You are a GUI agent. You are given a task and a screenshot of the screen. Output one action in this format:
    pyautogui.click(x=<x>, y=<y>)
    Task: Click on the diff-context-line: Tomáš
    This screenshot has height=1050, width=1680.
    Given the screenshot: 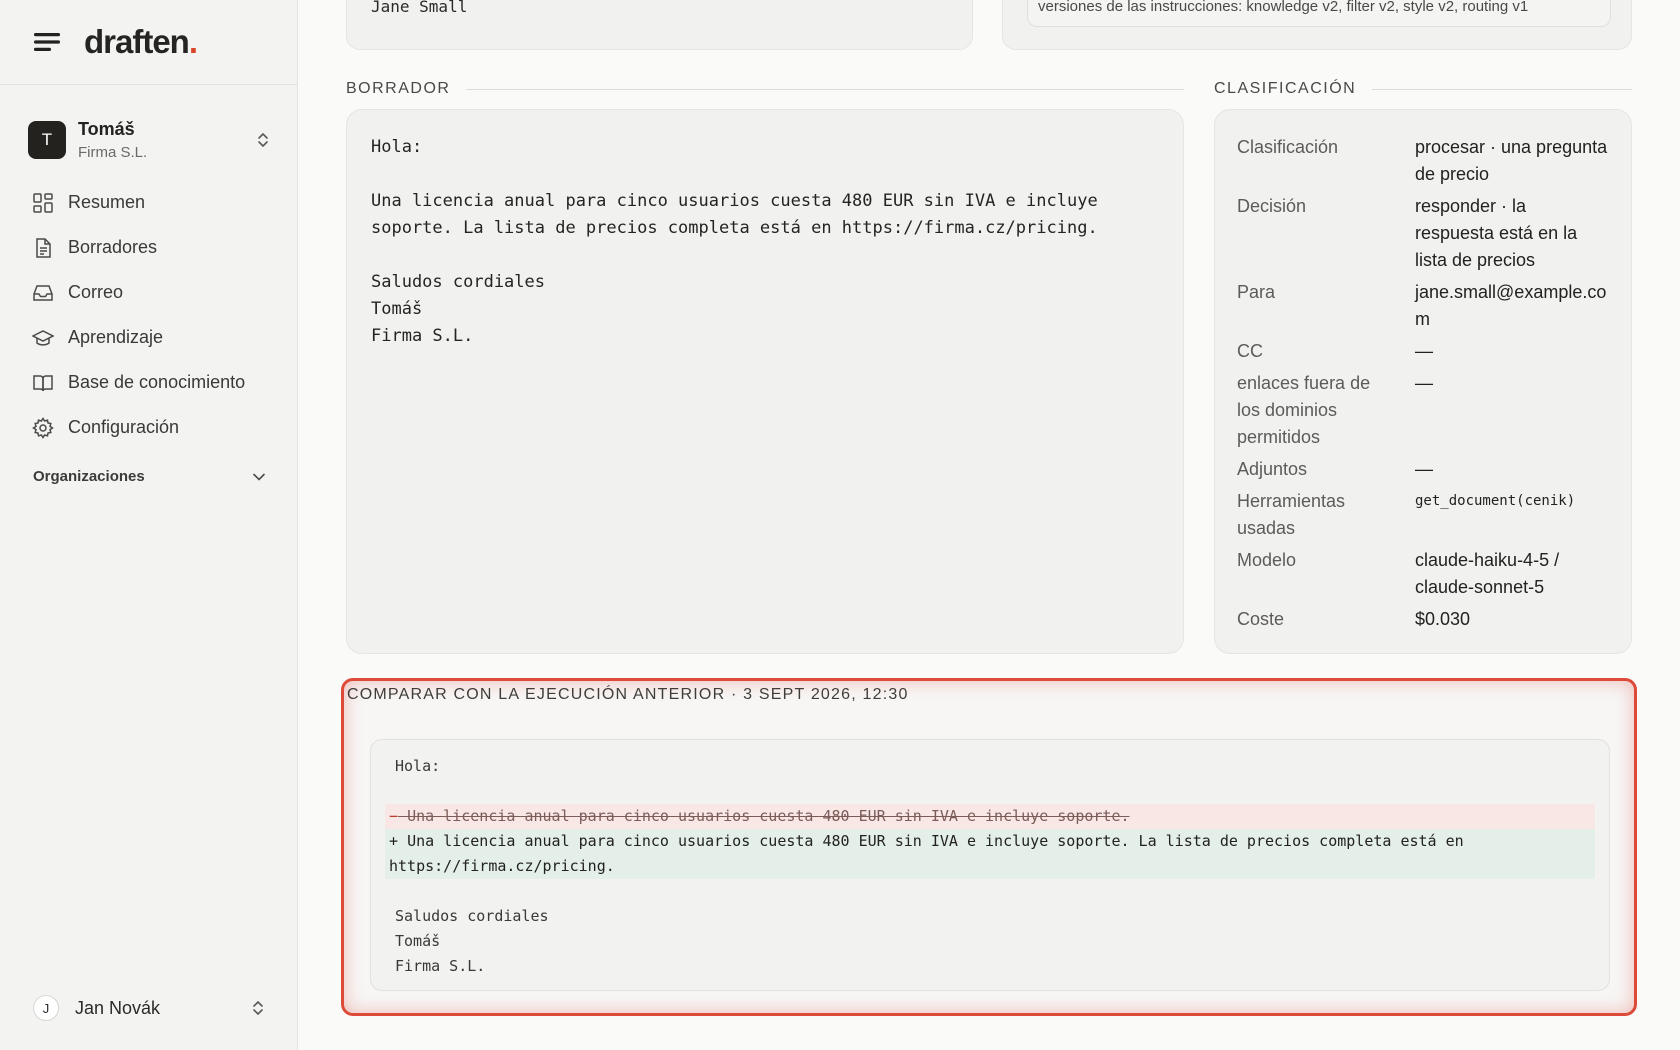 What is the action you would take?
    pyautogui.click(x=418, y=941)
    